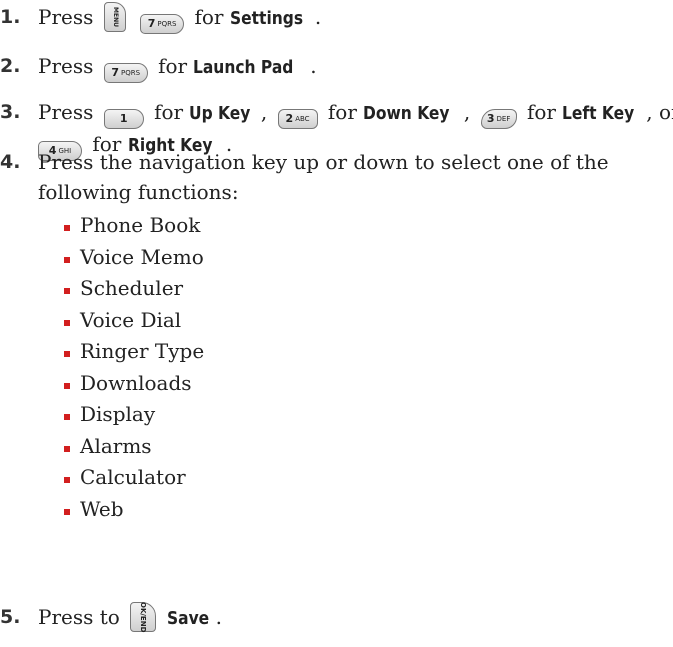 Image resolution: width=673 pixels, height=647 pixels. I want to click on step-1: 1. Press MENU 7 PQRS for Settings., so click(160, 18).